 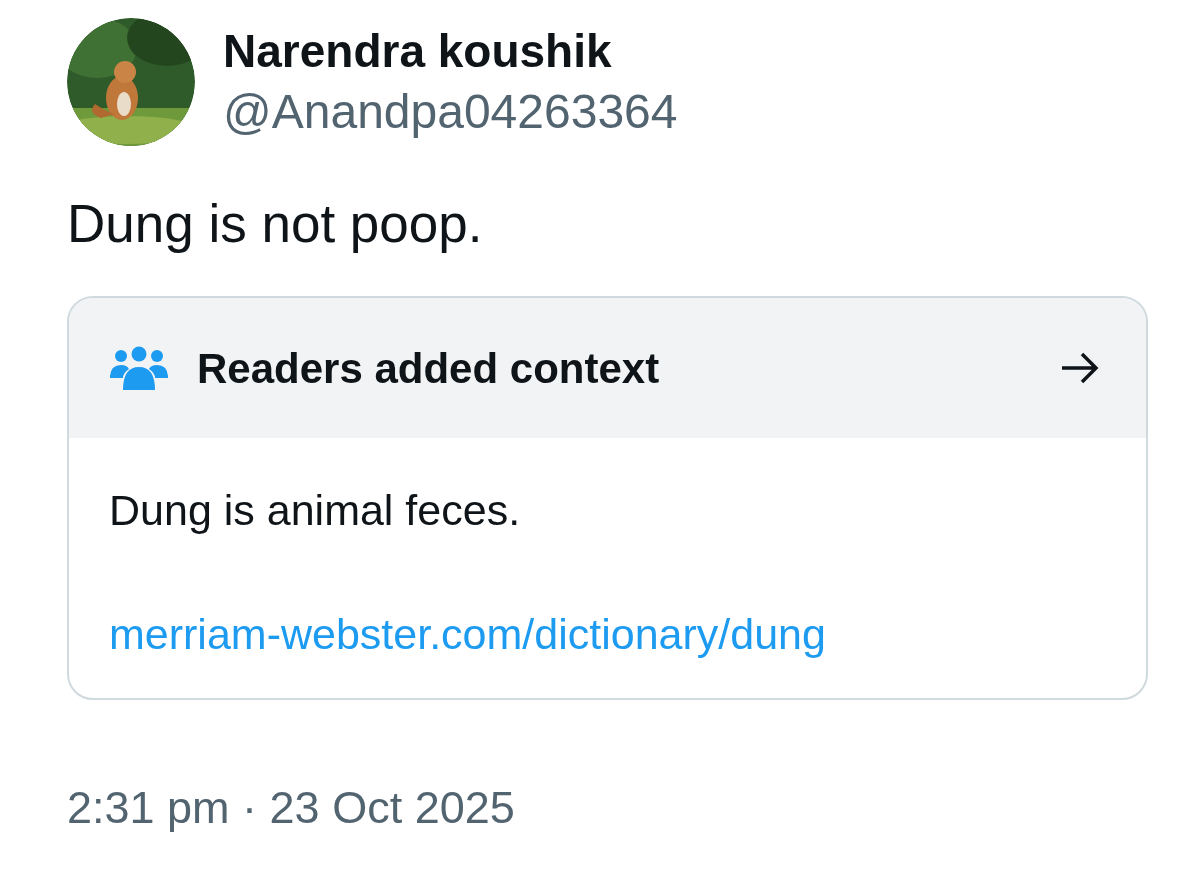 I want to click on card-title: Readers added context, so click(x=428, y=368).